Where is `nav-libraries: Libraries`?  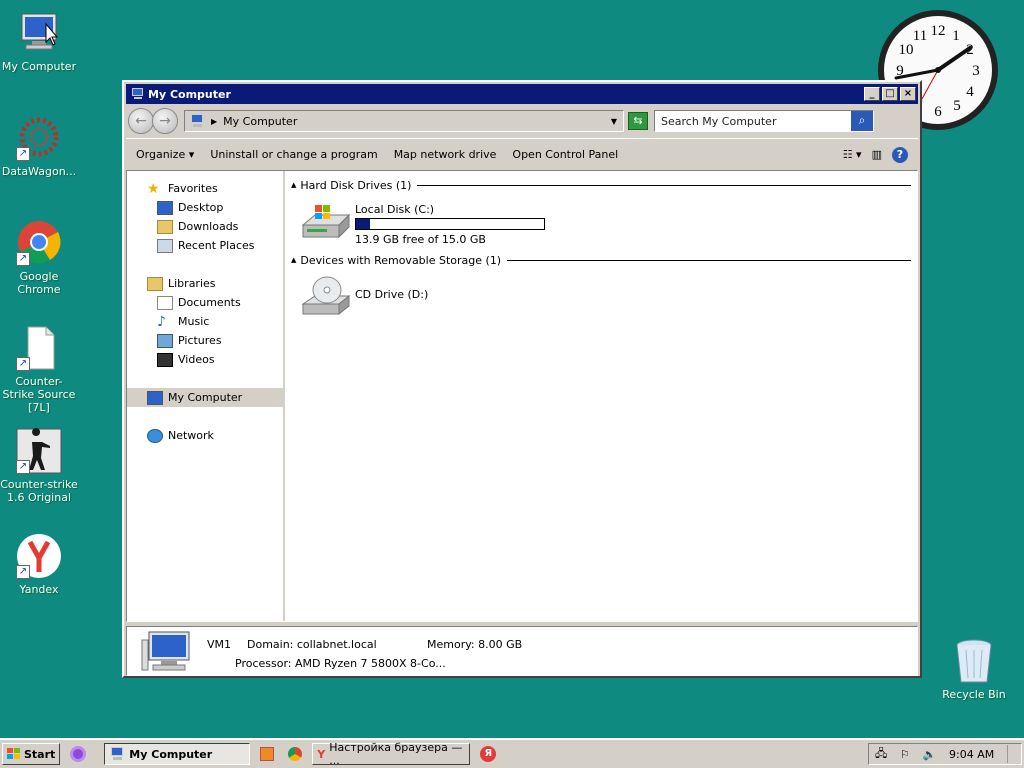 nav-libraries: Libraries is located at coordinates (205, 283).